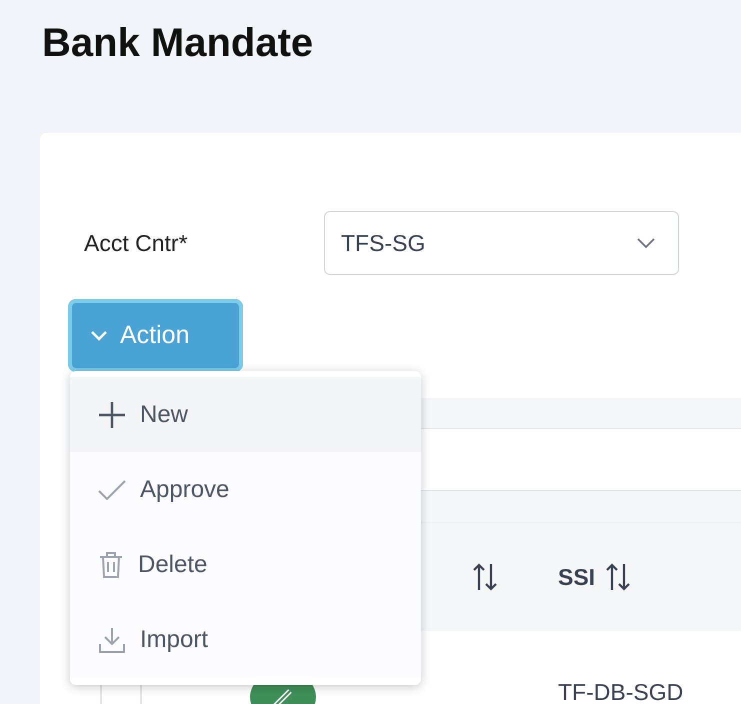 This screenshot has height=704, width=741. Describe the element at coordinates (245, 414) in the screenshot. I see `menu-item: New` at that location.